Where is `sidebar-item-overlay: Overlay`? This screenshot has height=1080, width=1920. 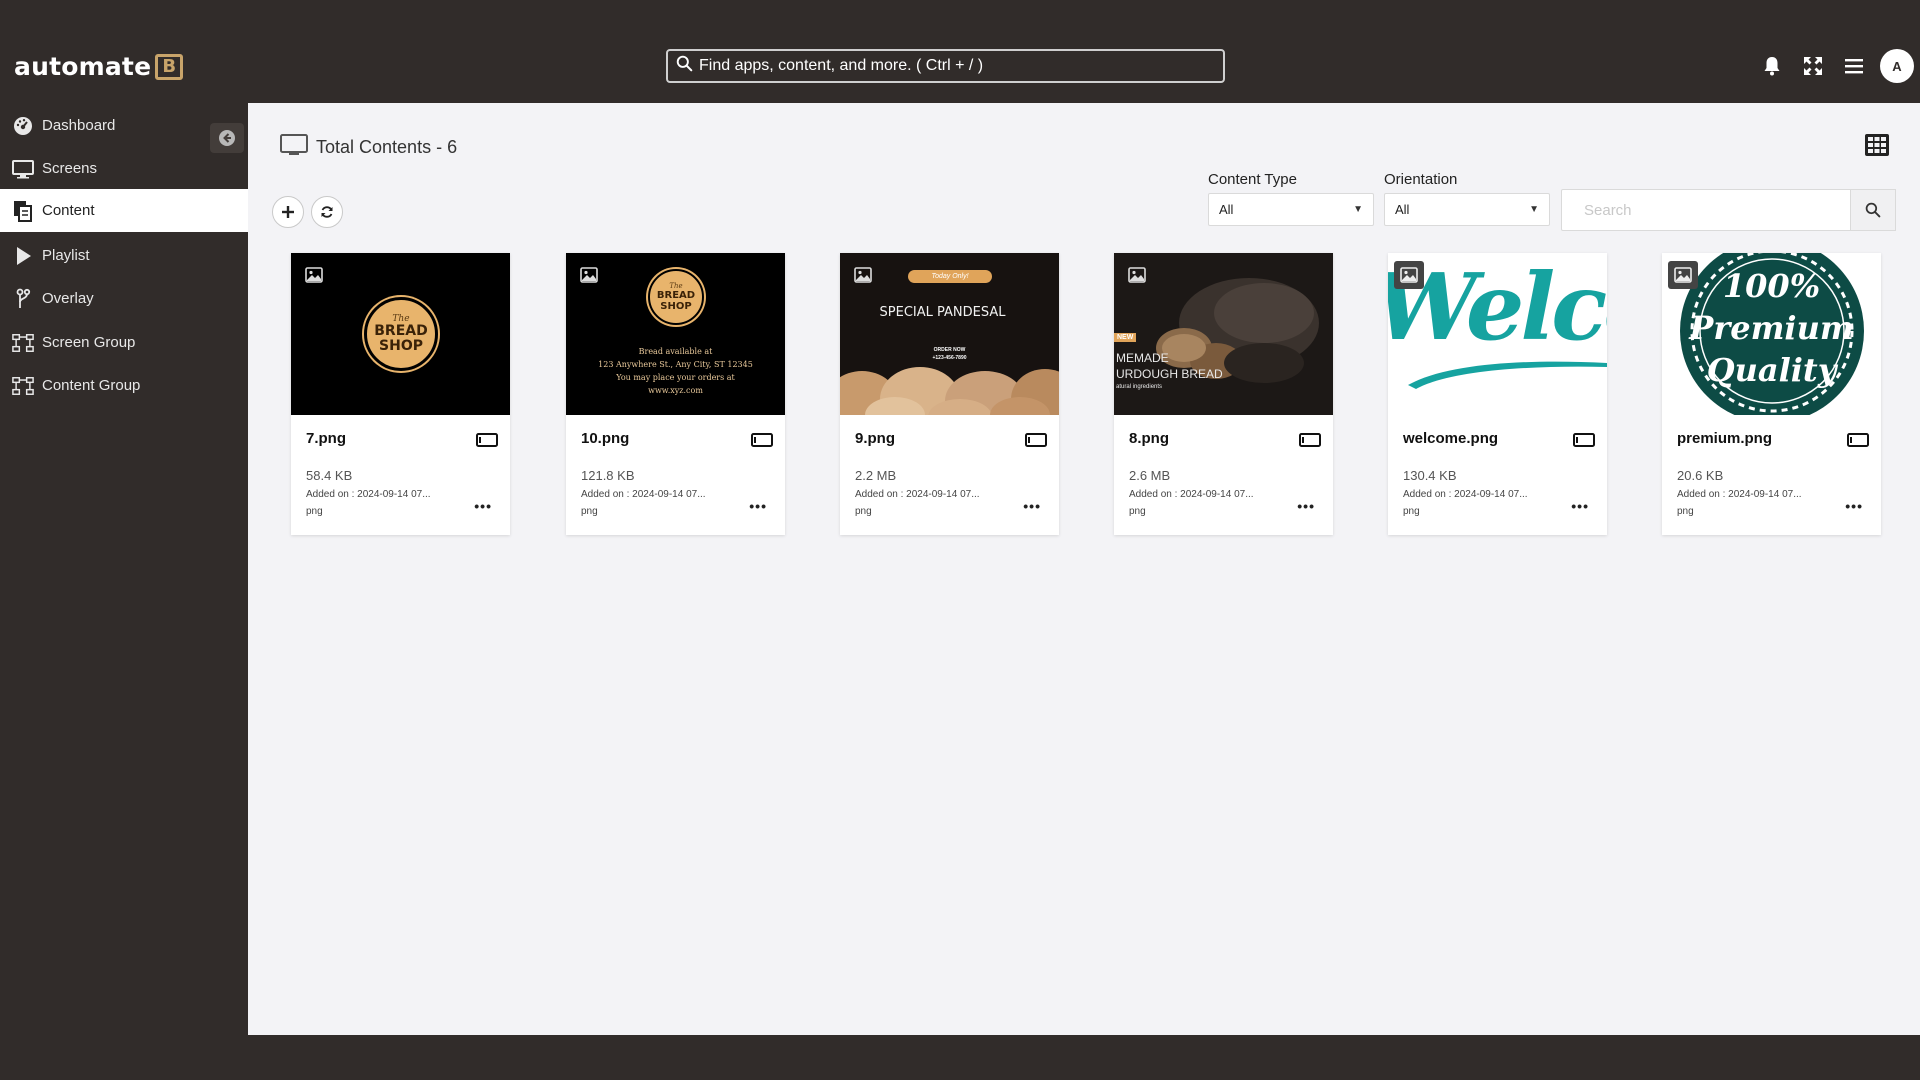 sidebar-item-overlay: Overlay is located at coordinates (124, 298).